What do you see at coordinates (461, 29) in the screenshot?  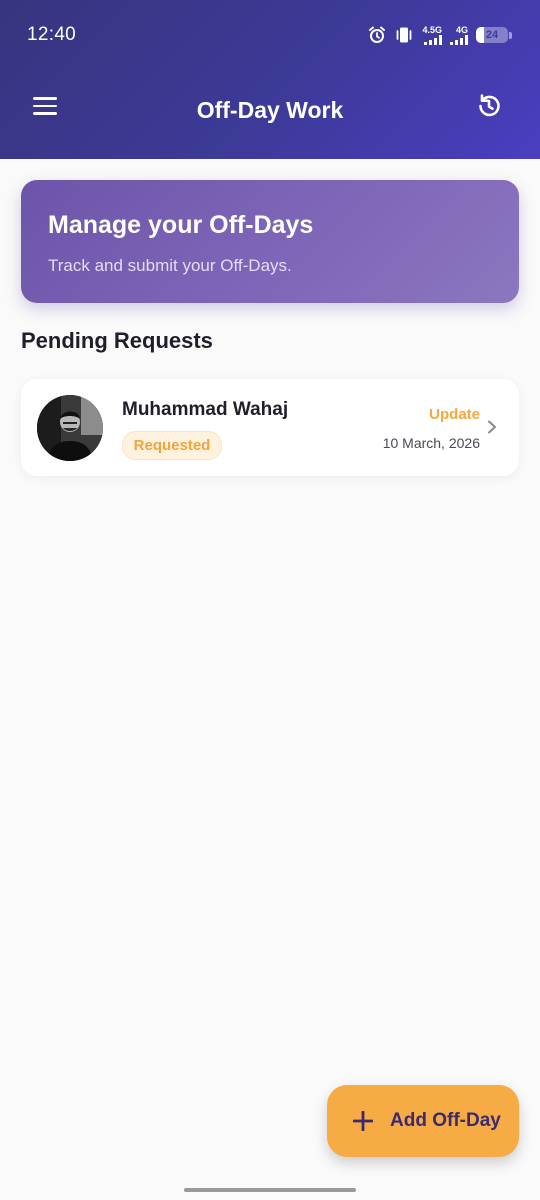 I see `network-type-2: 4G` at bounding box center [461, 29].